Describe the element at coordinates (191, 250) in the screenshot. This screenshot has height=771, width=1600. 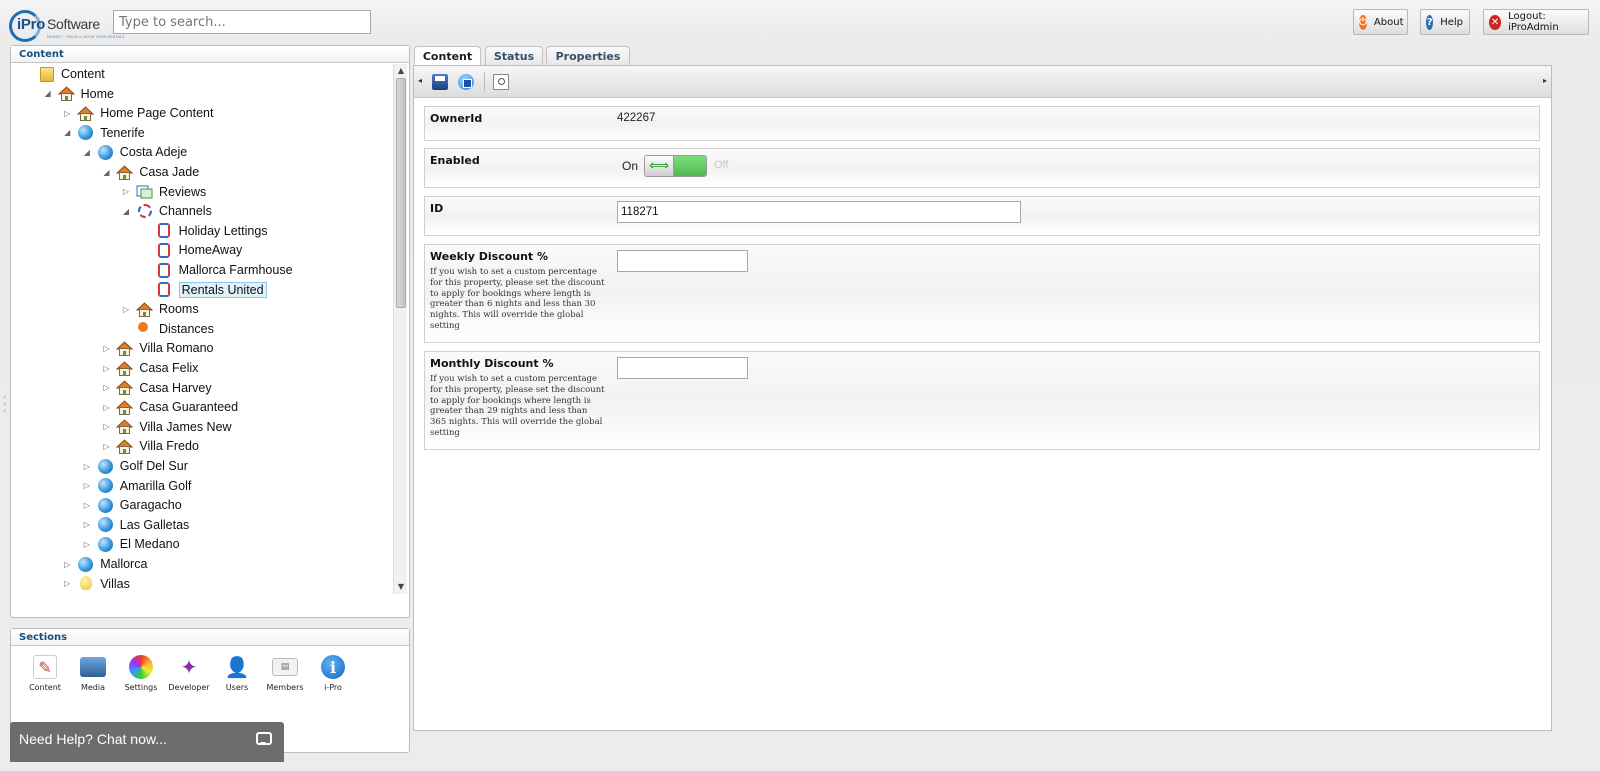
I see `tree-node: HomeAway` at that location.